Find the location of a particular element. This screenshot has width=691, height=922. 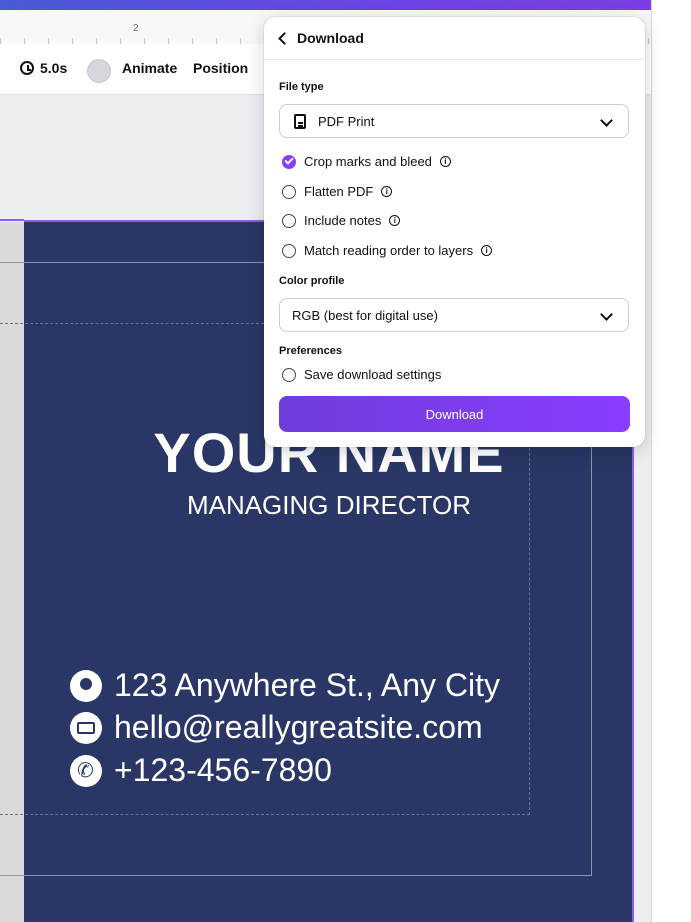

card-address-line: 123 Anywhere St., Any City is located at coordinates (285, 685).